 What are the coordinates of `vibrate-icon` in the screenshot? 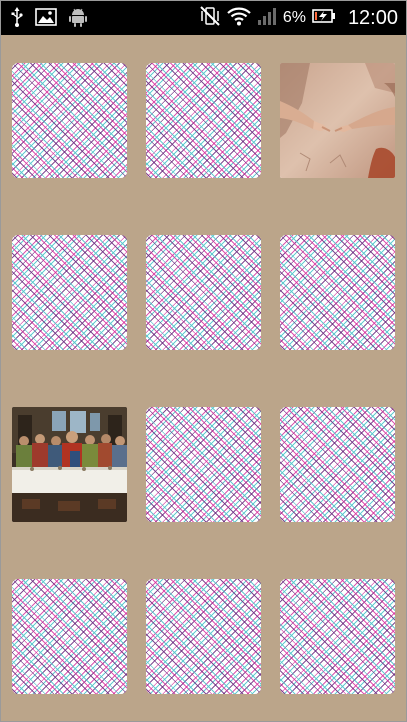 It's located at (210, 18).